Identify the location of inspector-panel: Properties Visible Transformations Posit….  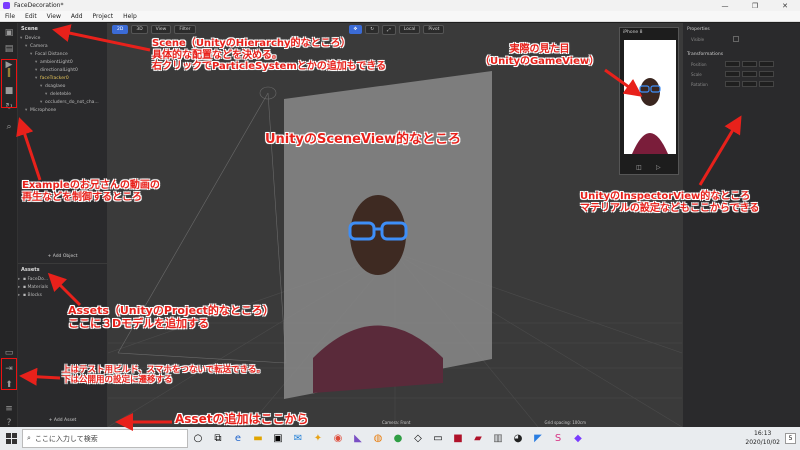
(741, 225).